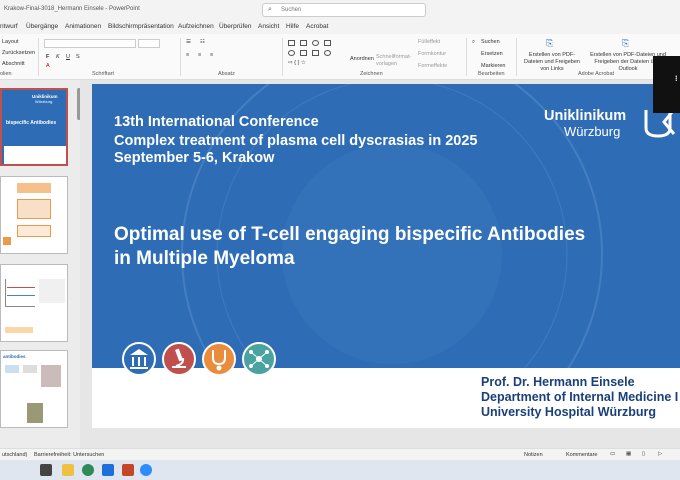  What do you see at coordinates (9, 26) in the screenshot?
I see `tab-design: ntwurf` at bounding box center [9, 26].